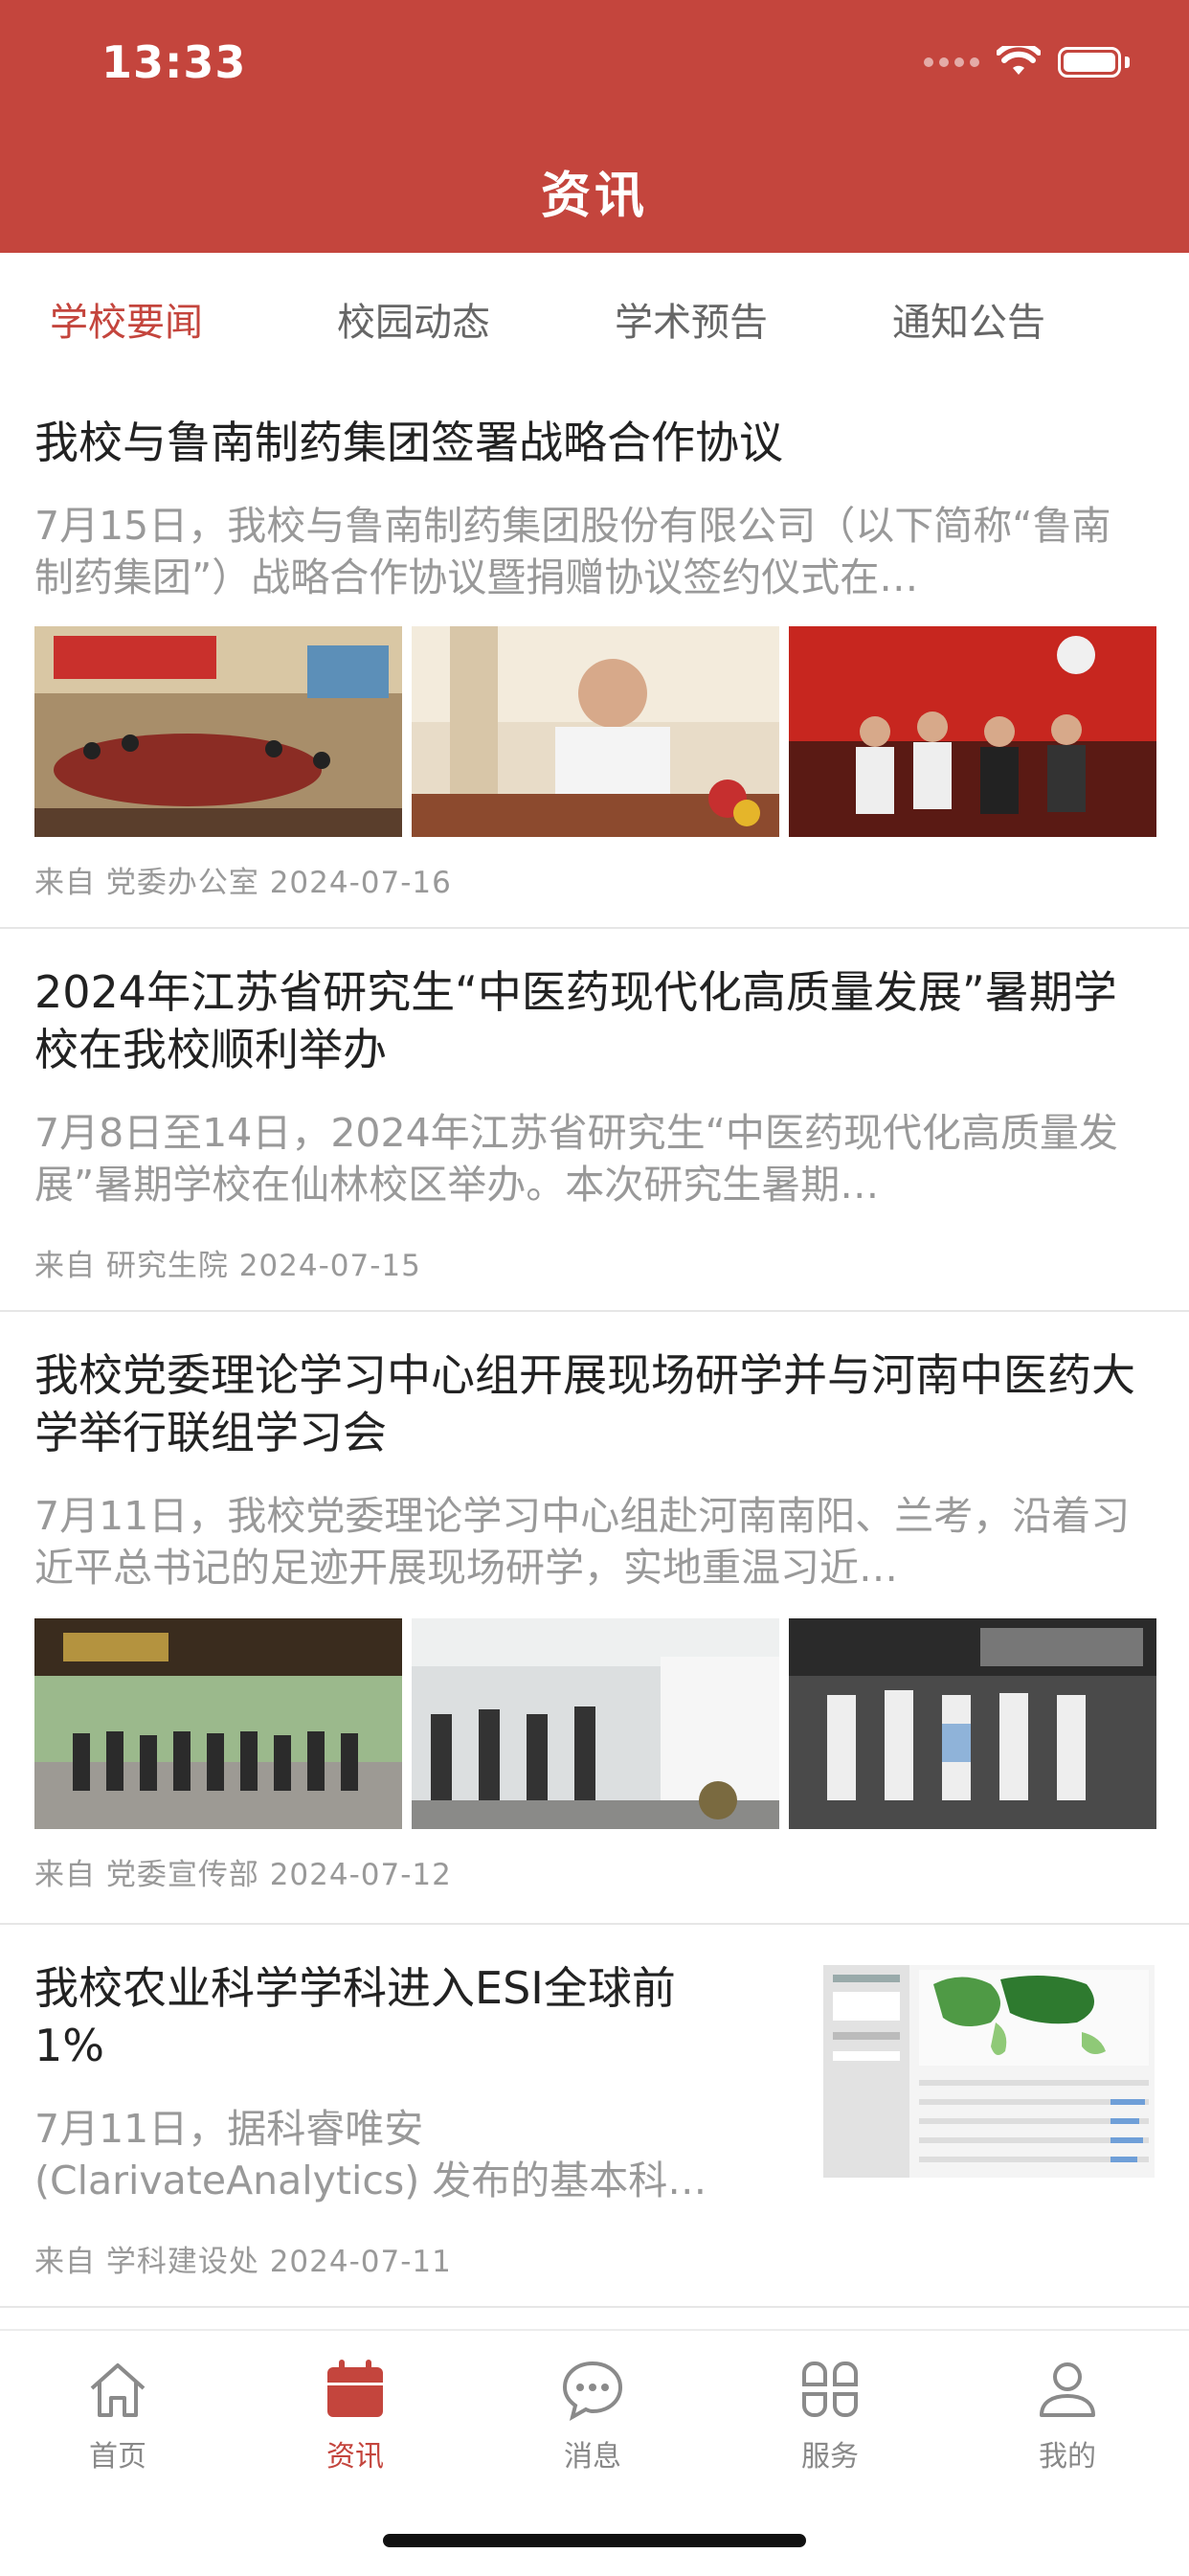 This screenshot has width=1189, height=2576. What do you see at coordinates (355, 2389) in the screenshot?
I see `calendar-news-icon` at bounding box center [355, 2389].